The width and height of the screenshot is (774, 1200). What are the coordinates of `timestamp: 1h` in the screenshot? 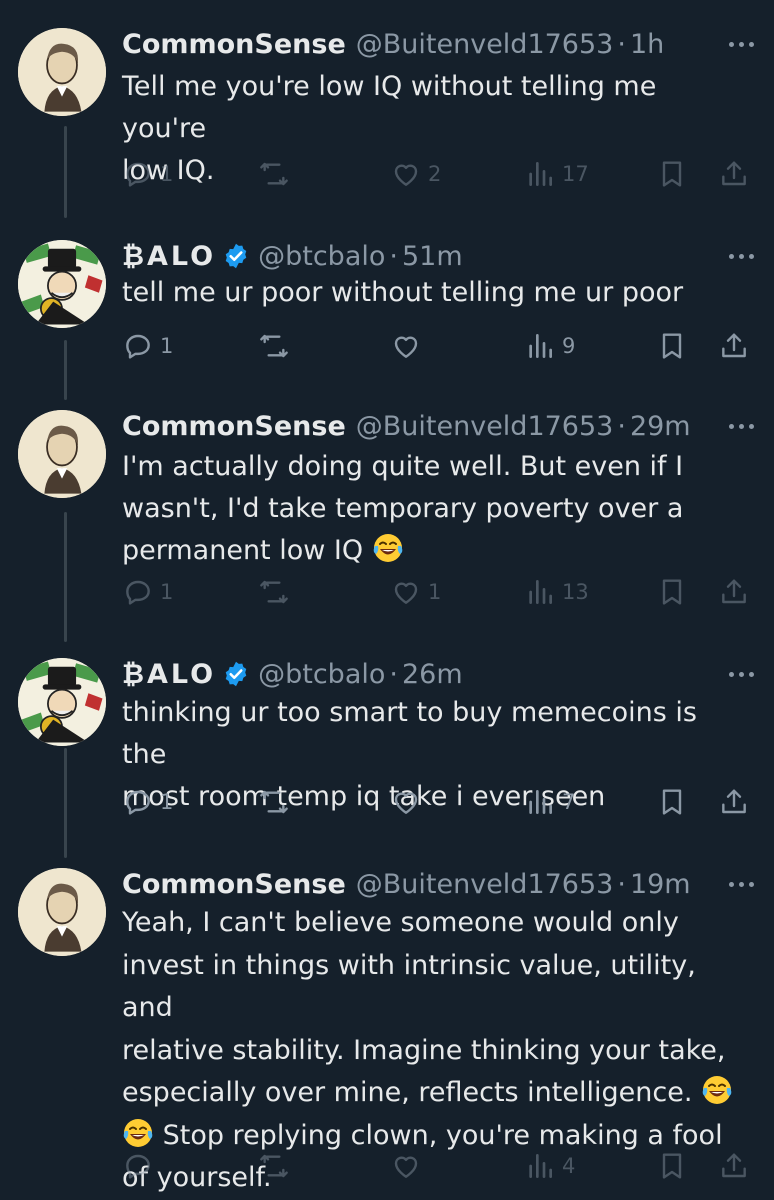 It's located at (647, 44).